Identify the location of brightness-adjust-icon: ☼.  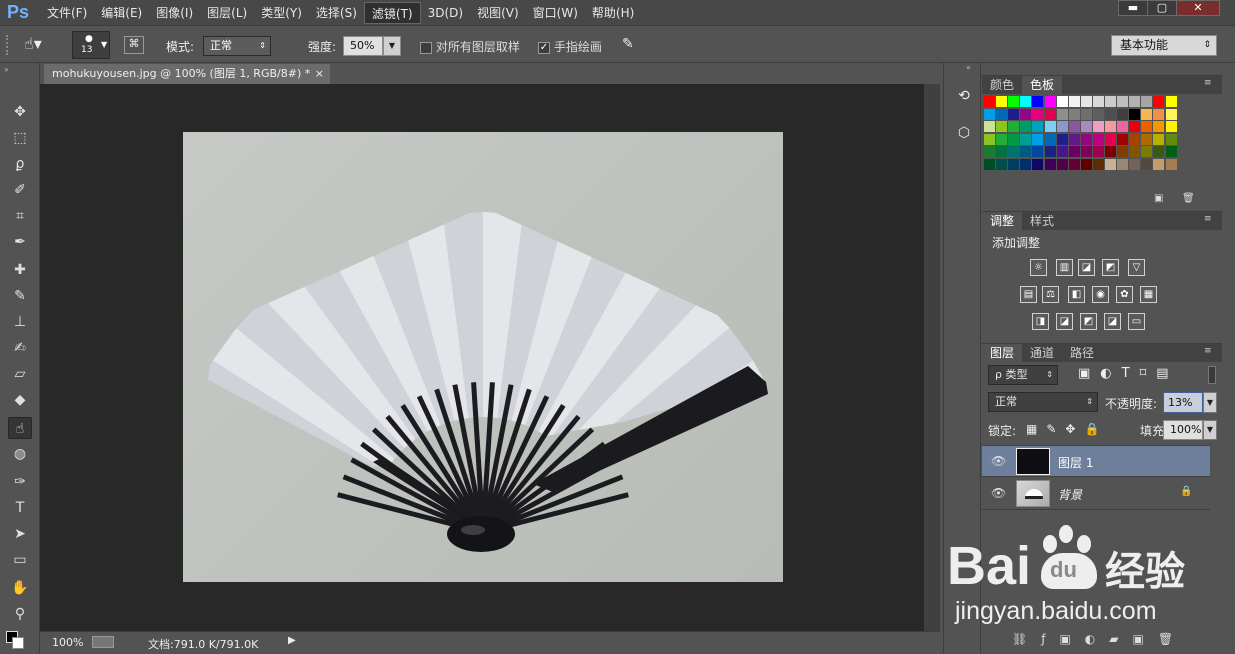
(1038, 267).